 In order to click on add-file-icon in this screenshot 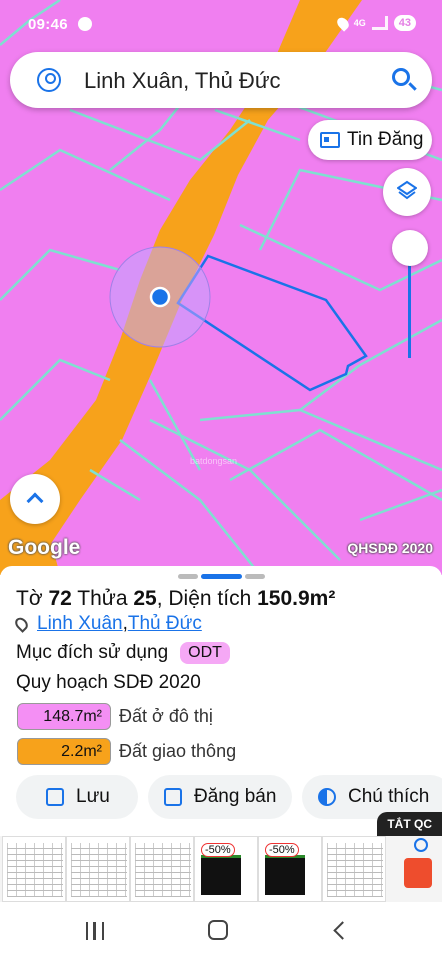, I will do `click(55, 797)`.